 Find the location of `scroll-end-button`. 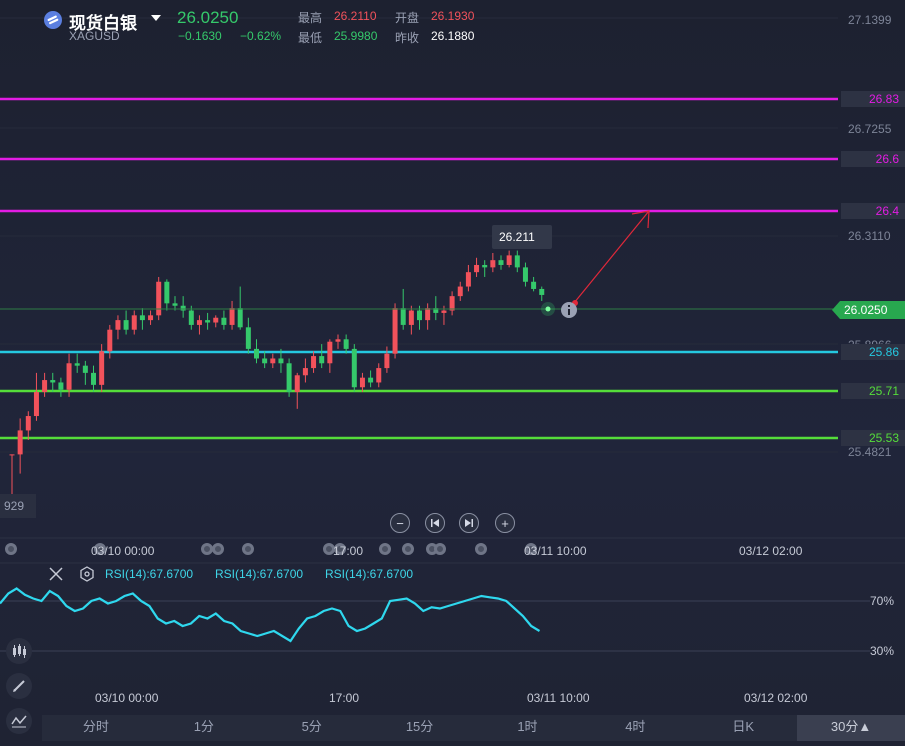

scroll-end-button is located at coordinates (469, 523).